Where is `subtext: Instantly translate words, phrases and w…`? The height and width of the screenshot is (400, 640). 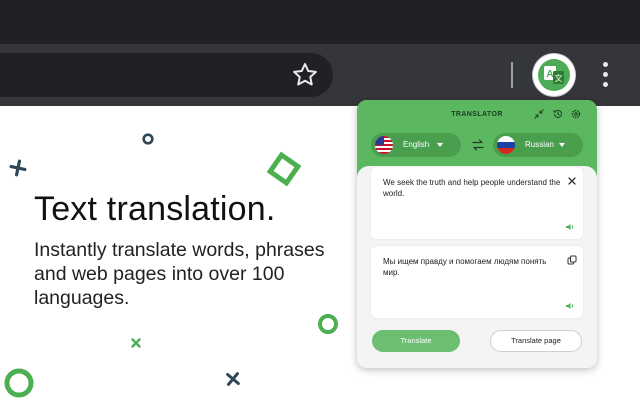 subtext: Instantly translate words, phrases and w… is located at coordinates (179, 274).